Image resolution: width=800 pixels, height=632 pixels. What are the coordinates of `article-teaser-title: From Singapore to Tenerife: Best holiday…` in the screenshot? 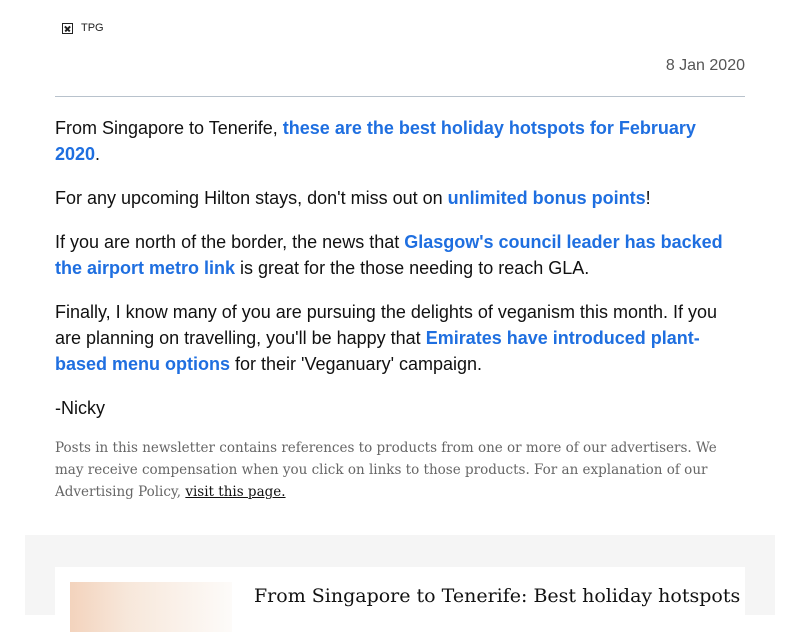 It's located at (497, 596).